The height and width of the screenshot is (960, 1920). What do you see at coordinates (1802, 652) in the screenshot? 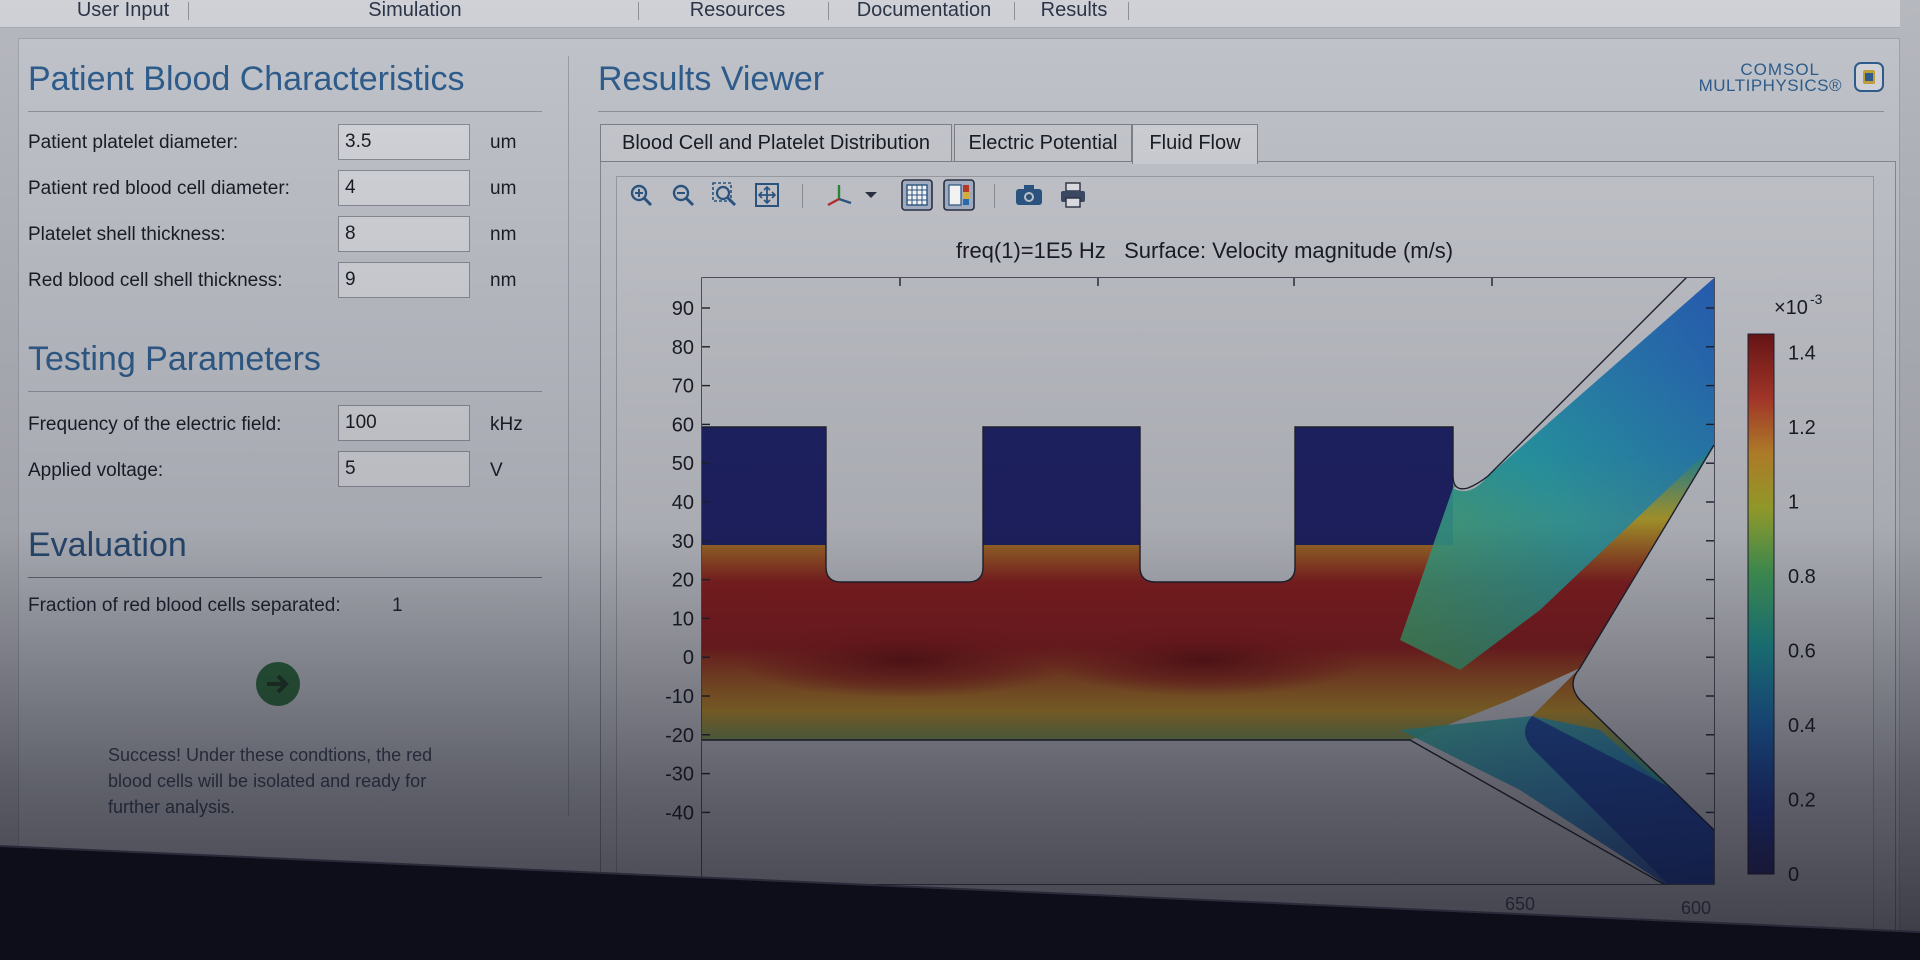
I see `colorbar-tick-label: 0.6` at bounding box center [1802, 652].